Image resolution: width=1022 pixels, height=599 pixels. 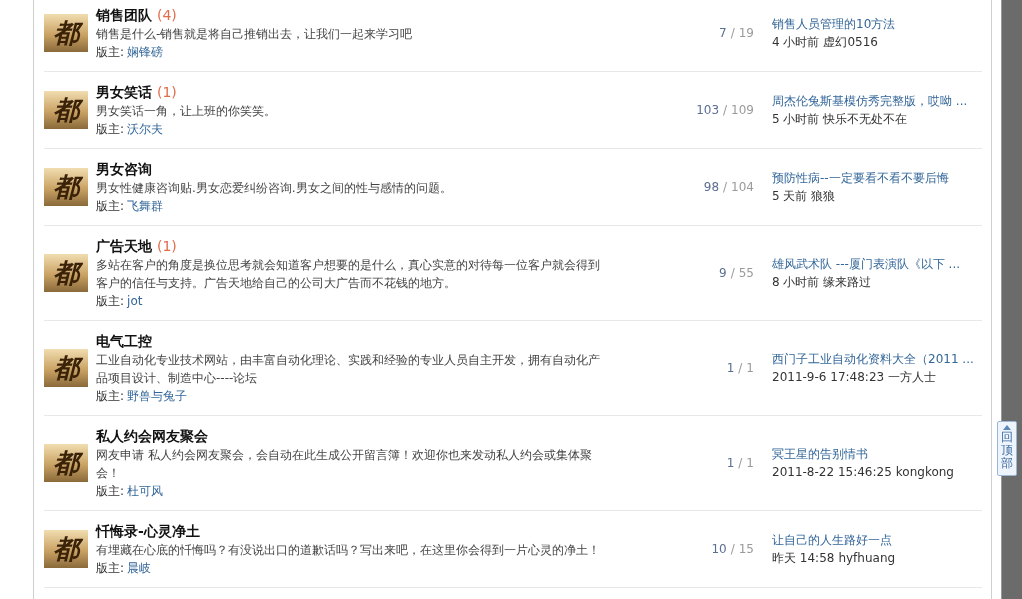 What do you see at coordinates (796, 282) in the screenshot?
I see `last-post-time: 8 小时前` at bounding box center [796, 282].